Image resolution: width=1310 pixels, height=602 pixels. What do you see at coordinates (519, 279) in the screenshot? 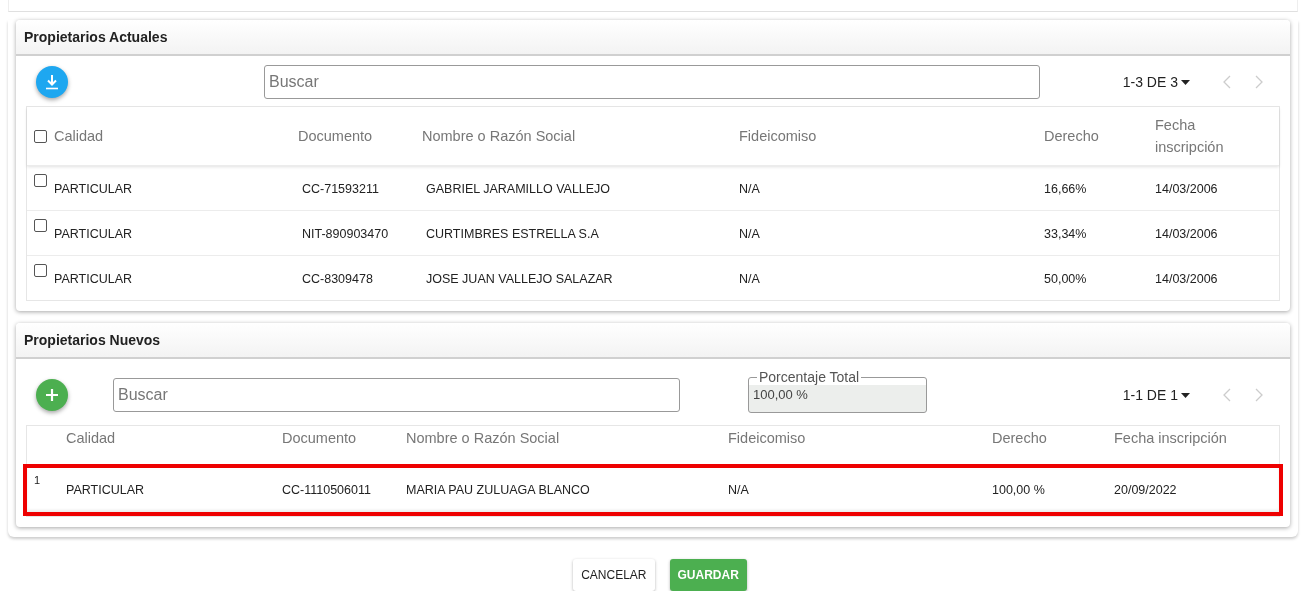
I see `table-cell: JOSE JUAN VALLEJO SALAZAR` at bounding box center [519, 279].